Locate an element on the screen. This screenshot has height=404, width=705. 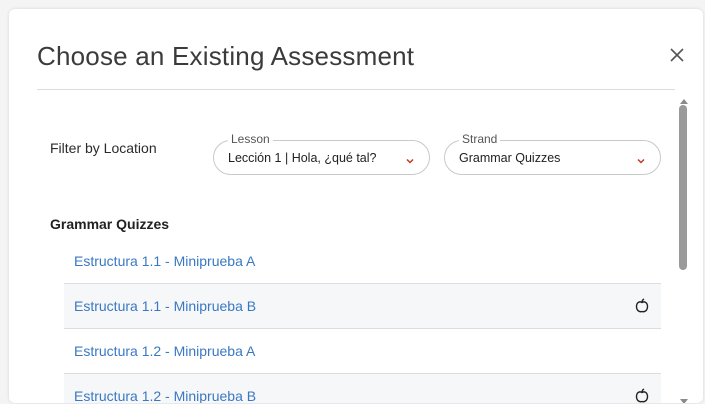
scroll-down-icon is located at coordinates (684, 398).